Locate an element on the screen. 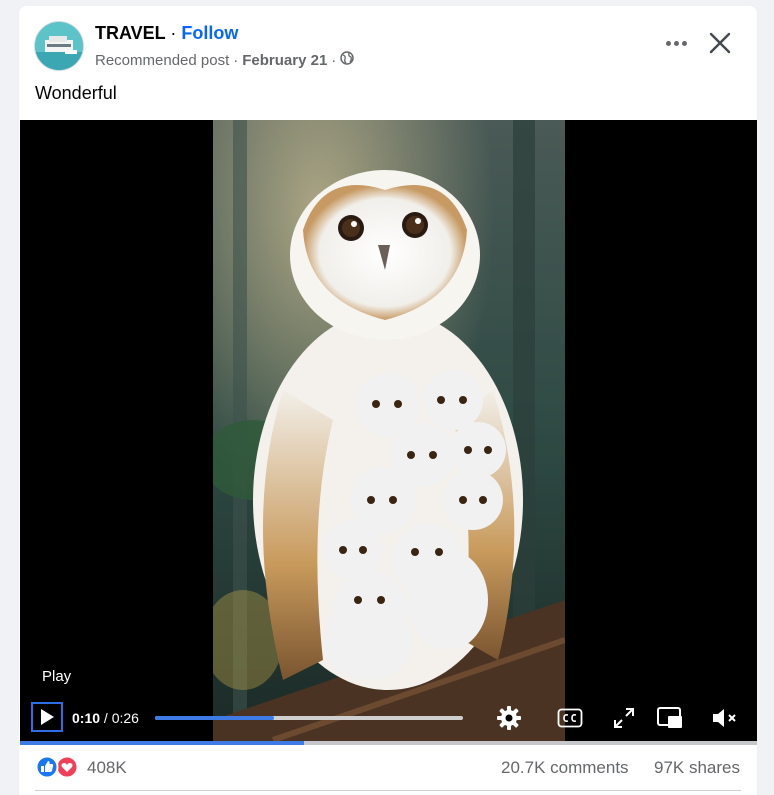 The height and width of the screenshot is (795, 774). fullscreen-button is located at coordinates (624, 718).